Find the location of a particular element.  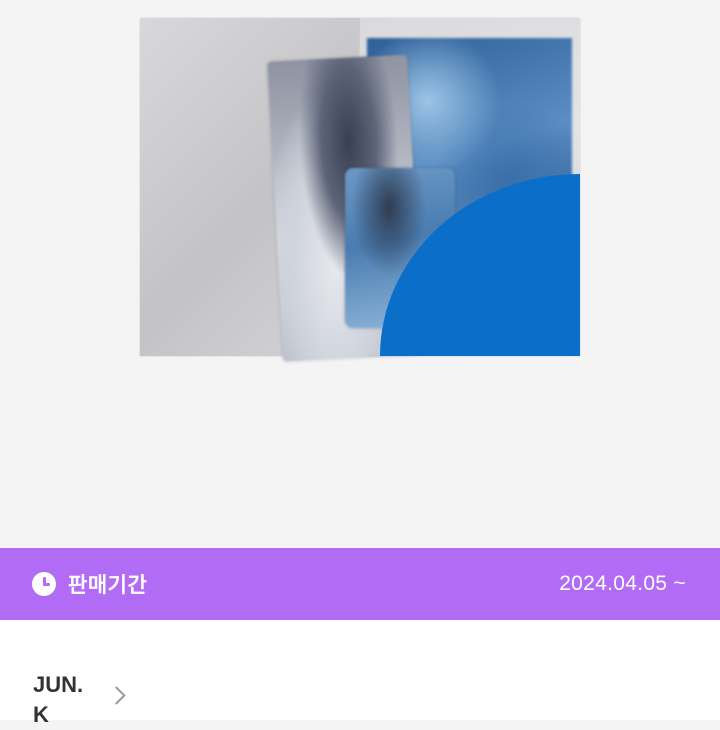

artist-section: JUN. K is located at coordinates (360, 673).